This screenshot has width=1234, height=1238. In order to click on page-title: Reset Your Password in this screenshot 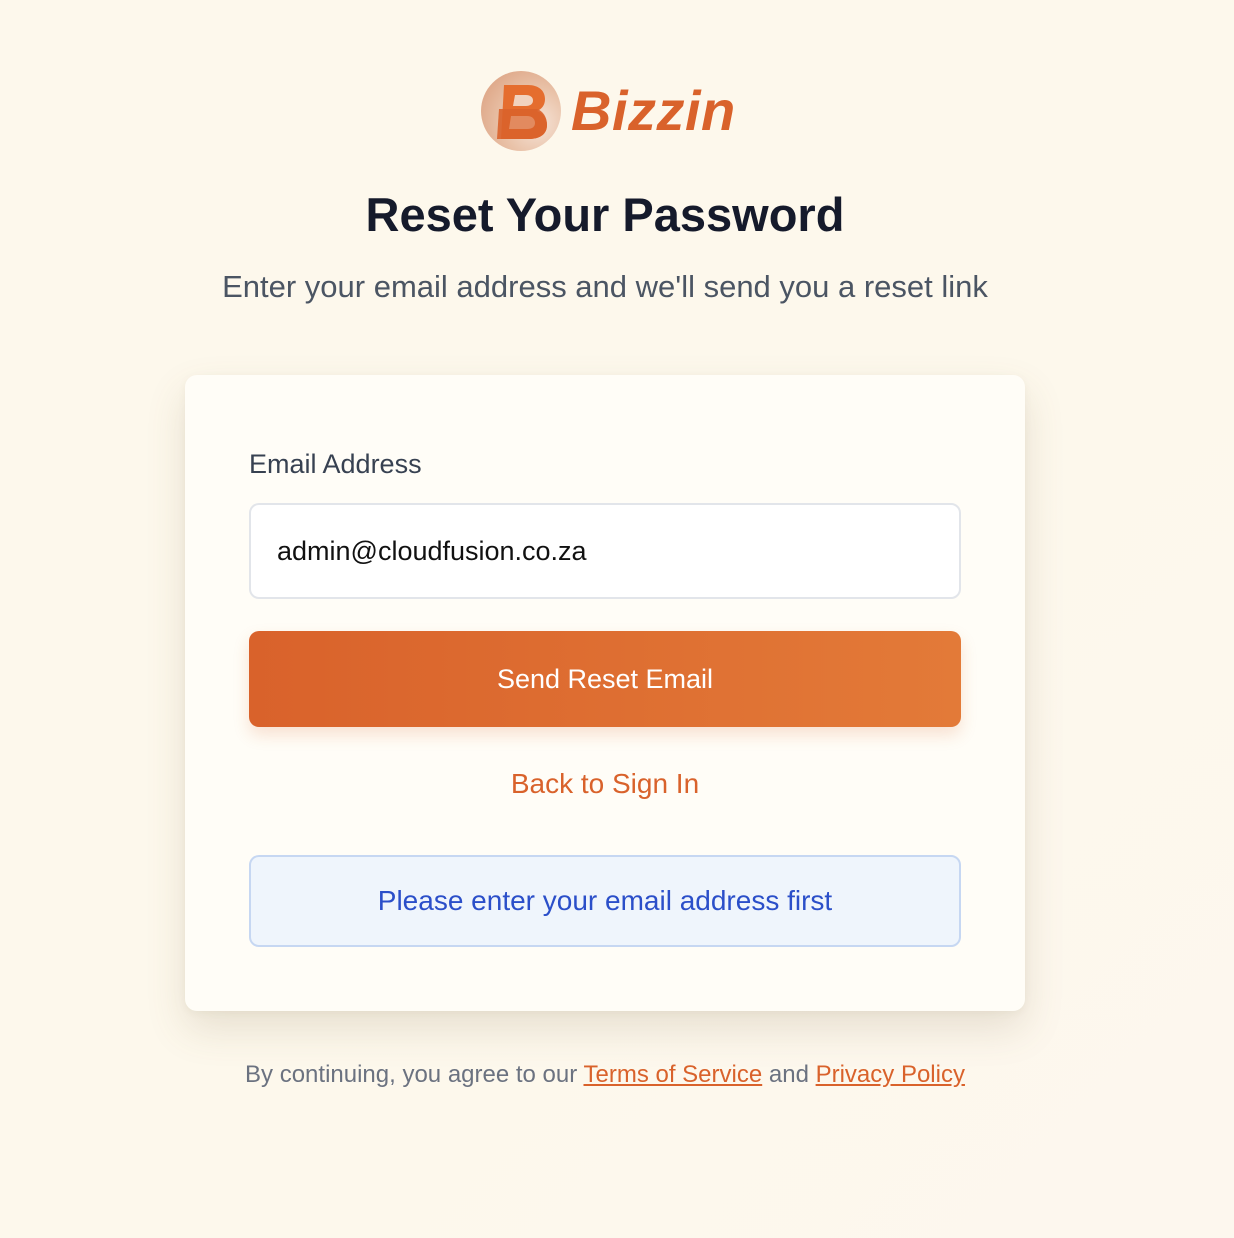, I will do `click(605, 214)`.